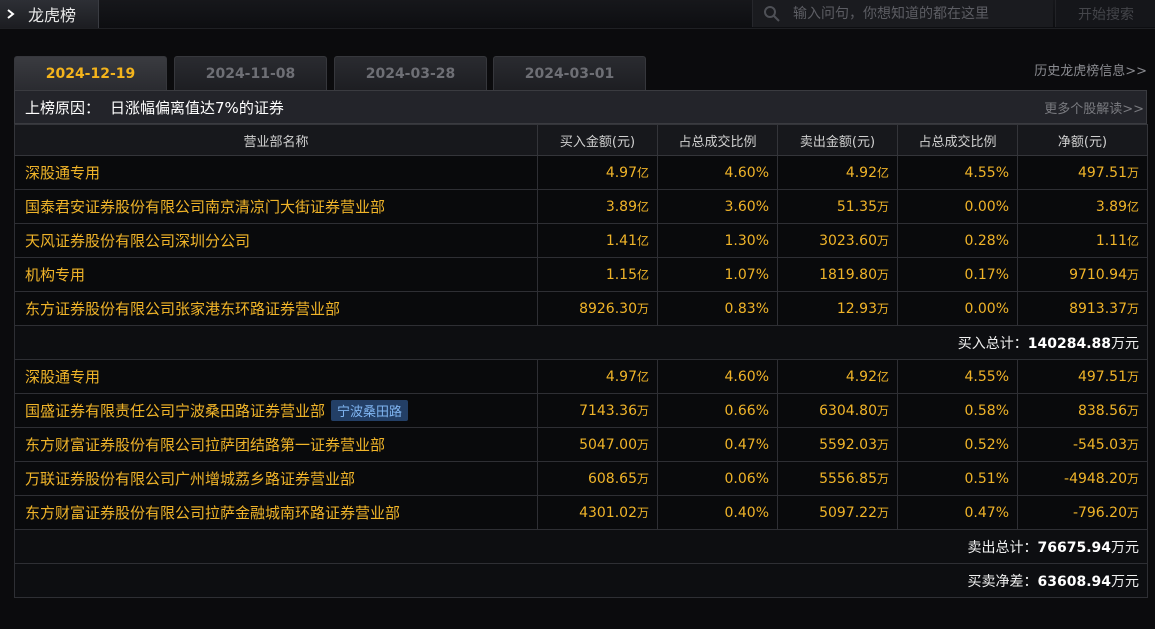  Describe the element at coordinates (837, 444) in the screenshot. I see `sell-amount: 5592.03万` at that location.